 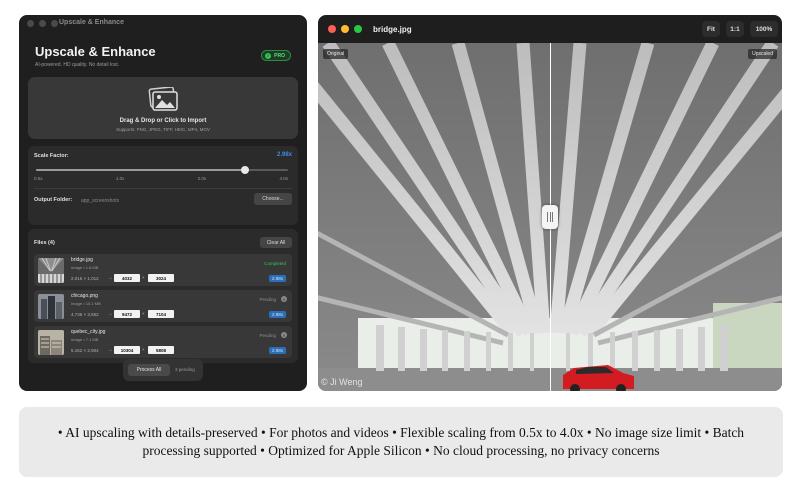 I want to click on file-name: quebec_city.jpg, so click(x=88, y=332).